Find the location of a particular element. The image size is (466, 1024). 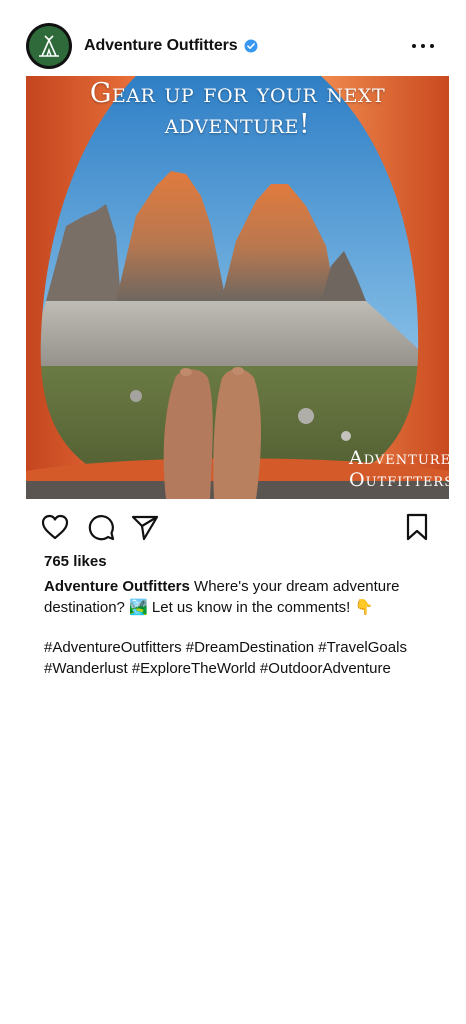

likes-count: 765 likes is located at coordinates (75, 561).